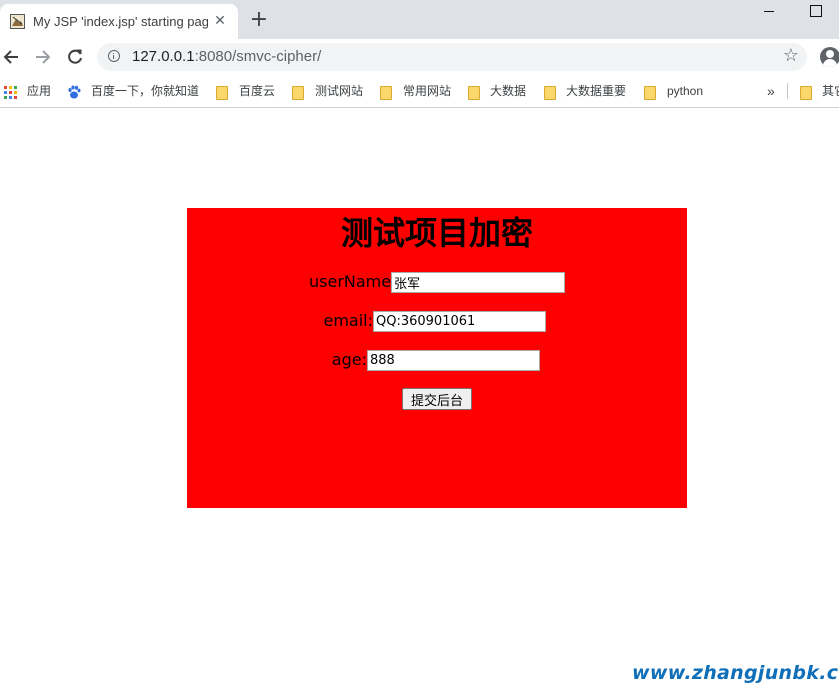  I want to click on apps-grid-icon, so click(10, 92).